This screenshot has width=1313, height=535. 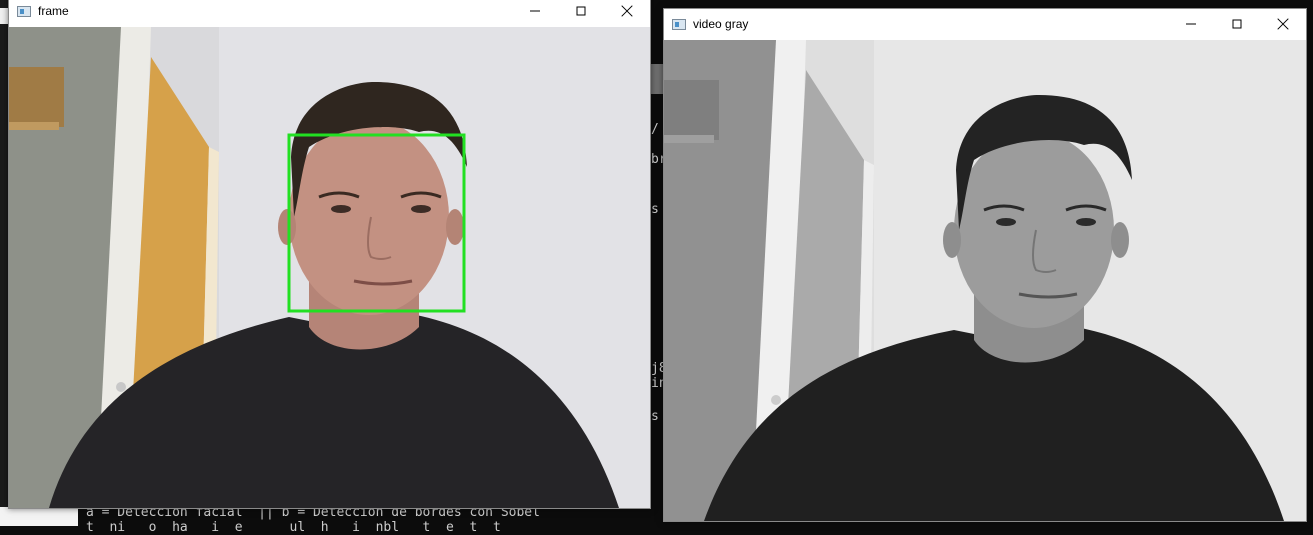 What do you see at coordinates (657, 79) in the screenshot?
I see `console-scrollbar-thumb` at bounding box center [657, 79].